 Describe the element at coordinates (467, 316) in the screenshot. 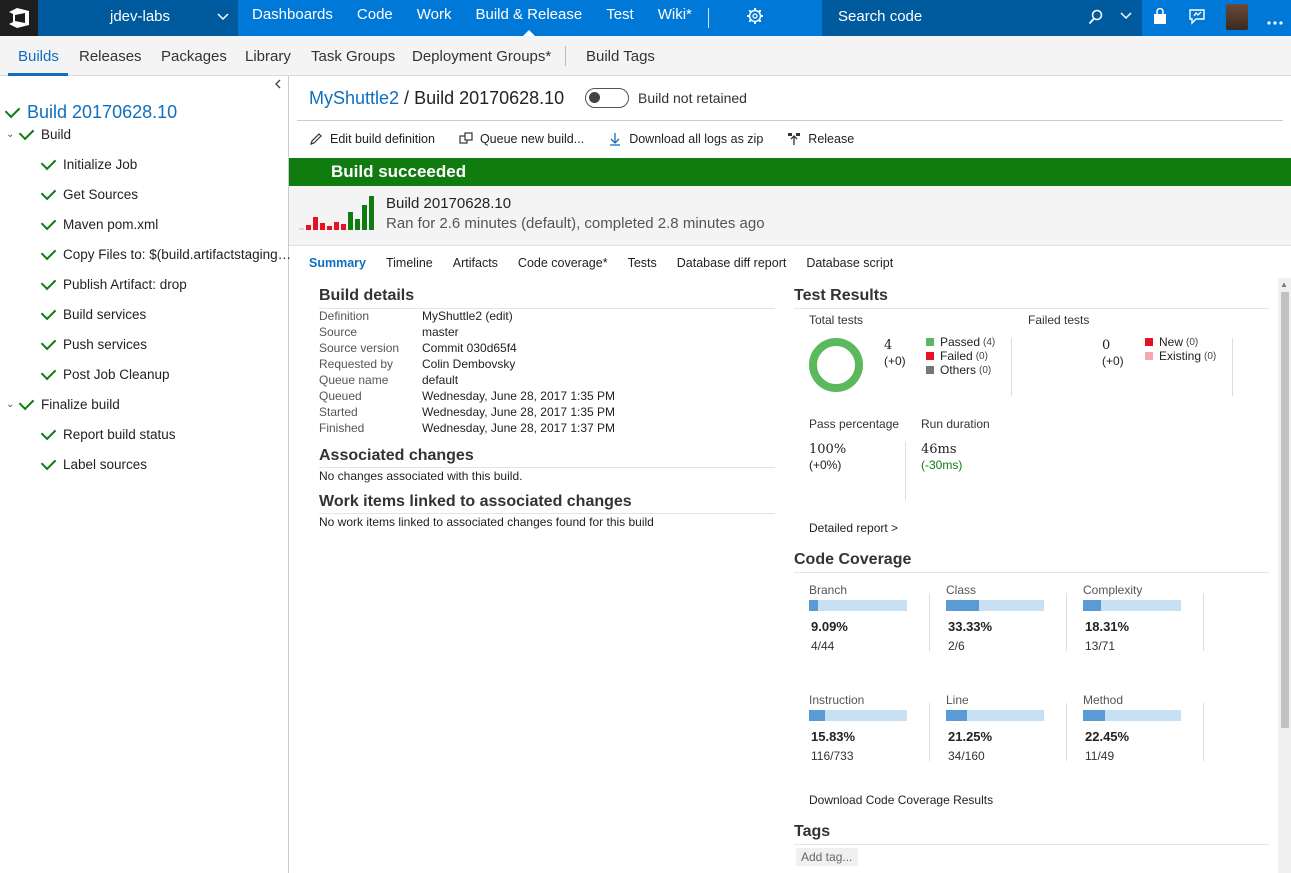

I see `definition-link: MyShuttle2 (edit)` at that location.